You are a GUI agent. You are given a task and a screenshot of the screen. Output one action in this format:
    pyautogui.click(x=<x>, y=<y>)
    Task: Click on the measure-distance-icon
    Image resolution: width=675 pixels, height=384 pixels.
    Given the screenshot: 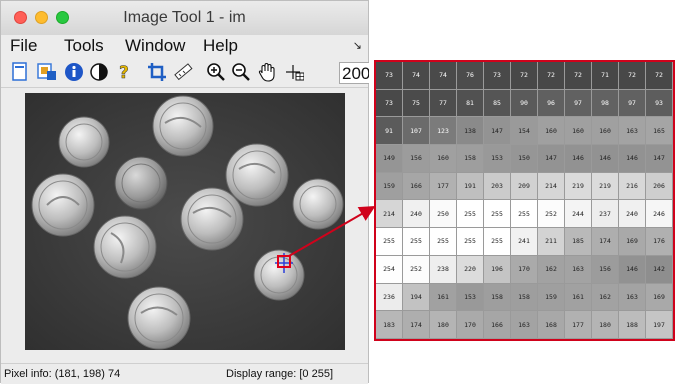 What is the action you would take?
    pyautogui.click(x=183, y=72)
    